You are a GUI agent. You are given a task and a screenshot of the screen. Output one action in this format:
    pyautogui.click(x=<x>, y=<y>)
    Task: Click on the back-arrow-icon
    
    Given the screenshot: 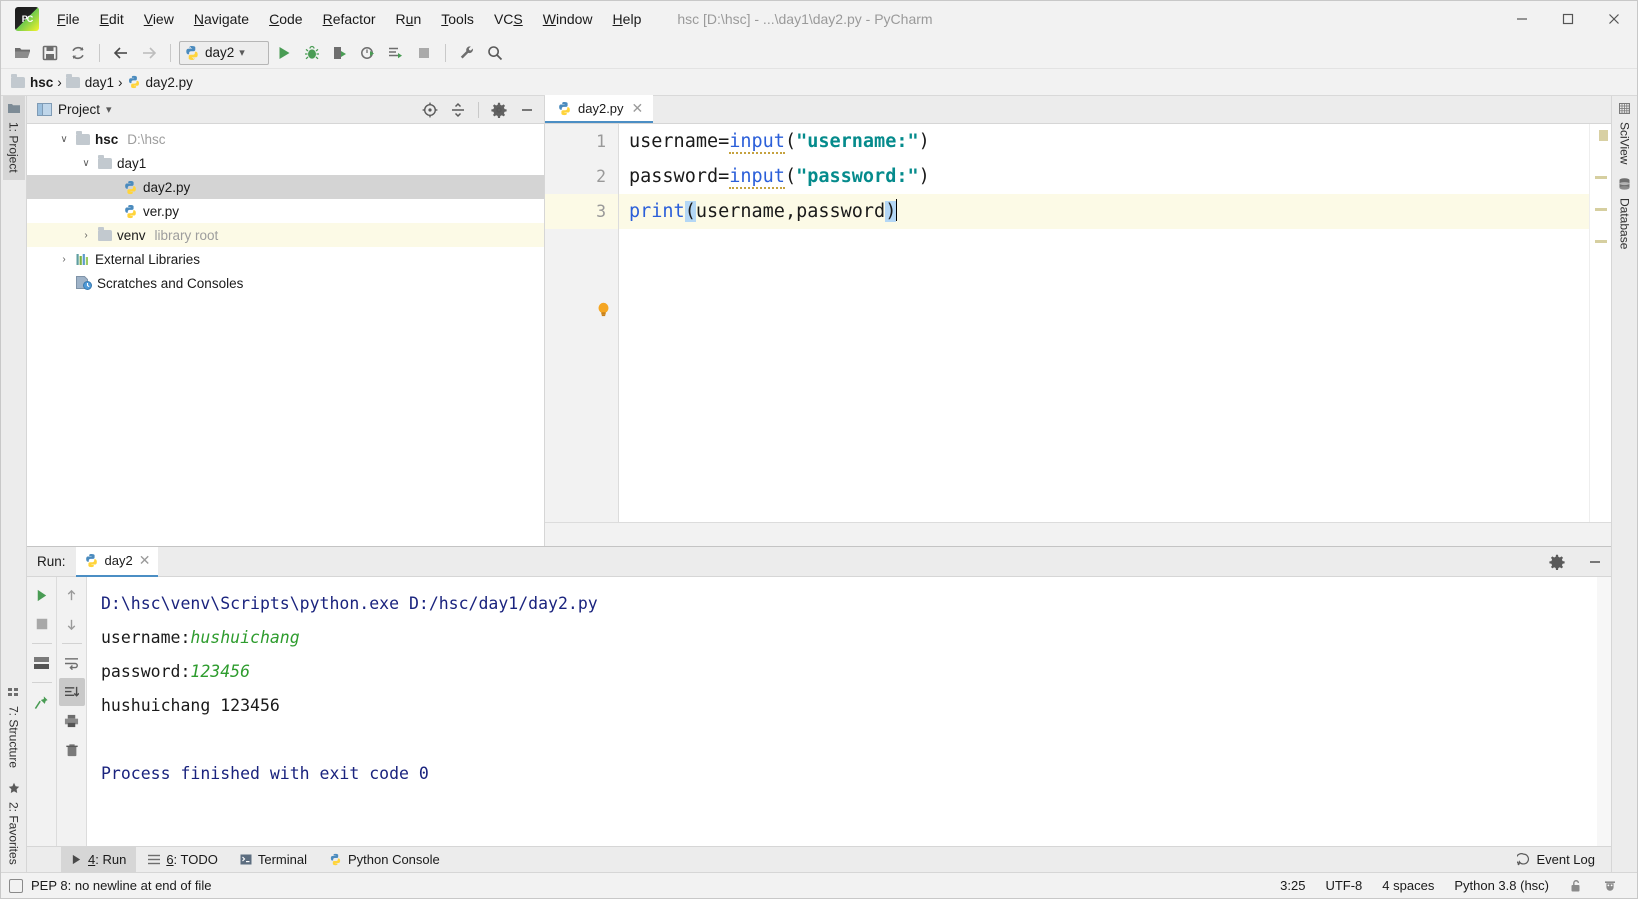 What is the action you would take?
    pyautogui.click(x=121, y=53)
    